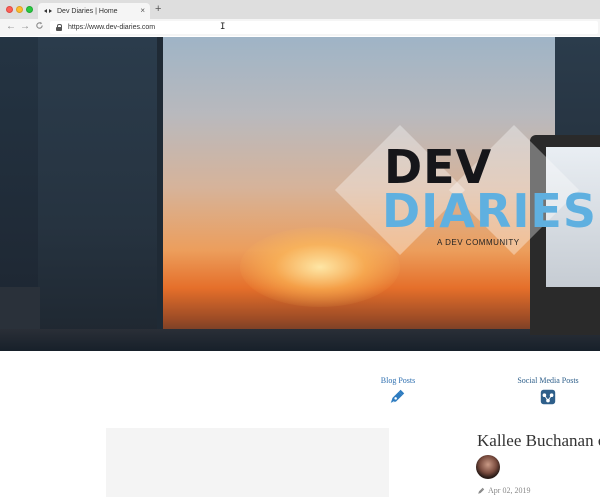 This screenshot has width=600, height=497. Describe the element at coordinates (223, 27) in the screenshot. I see `text-cursor-icon: I` at that location.